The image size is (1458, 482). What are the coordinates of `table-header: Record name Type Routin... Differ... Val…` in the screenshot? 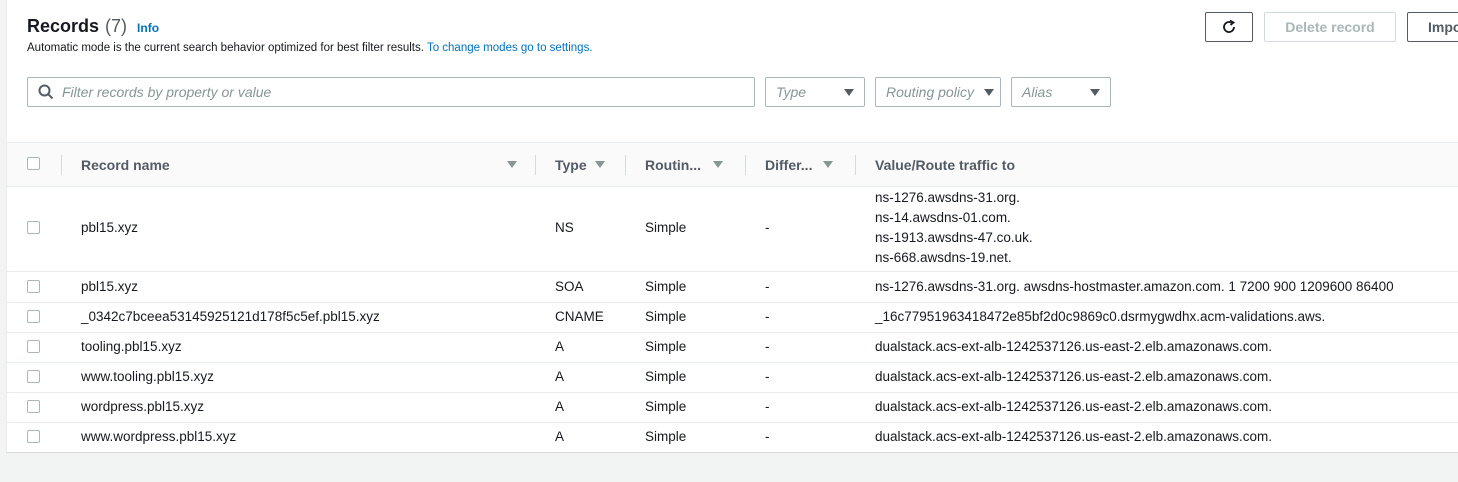 It's located at (732, 164).